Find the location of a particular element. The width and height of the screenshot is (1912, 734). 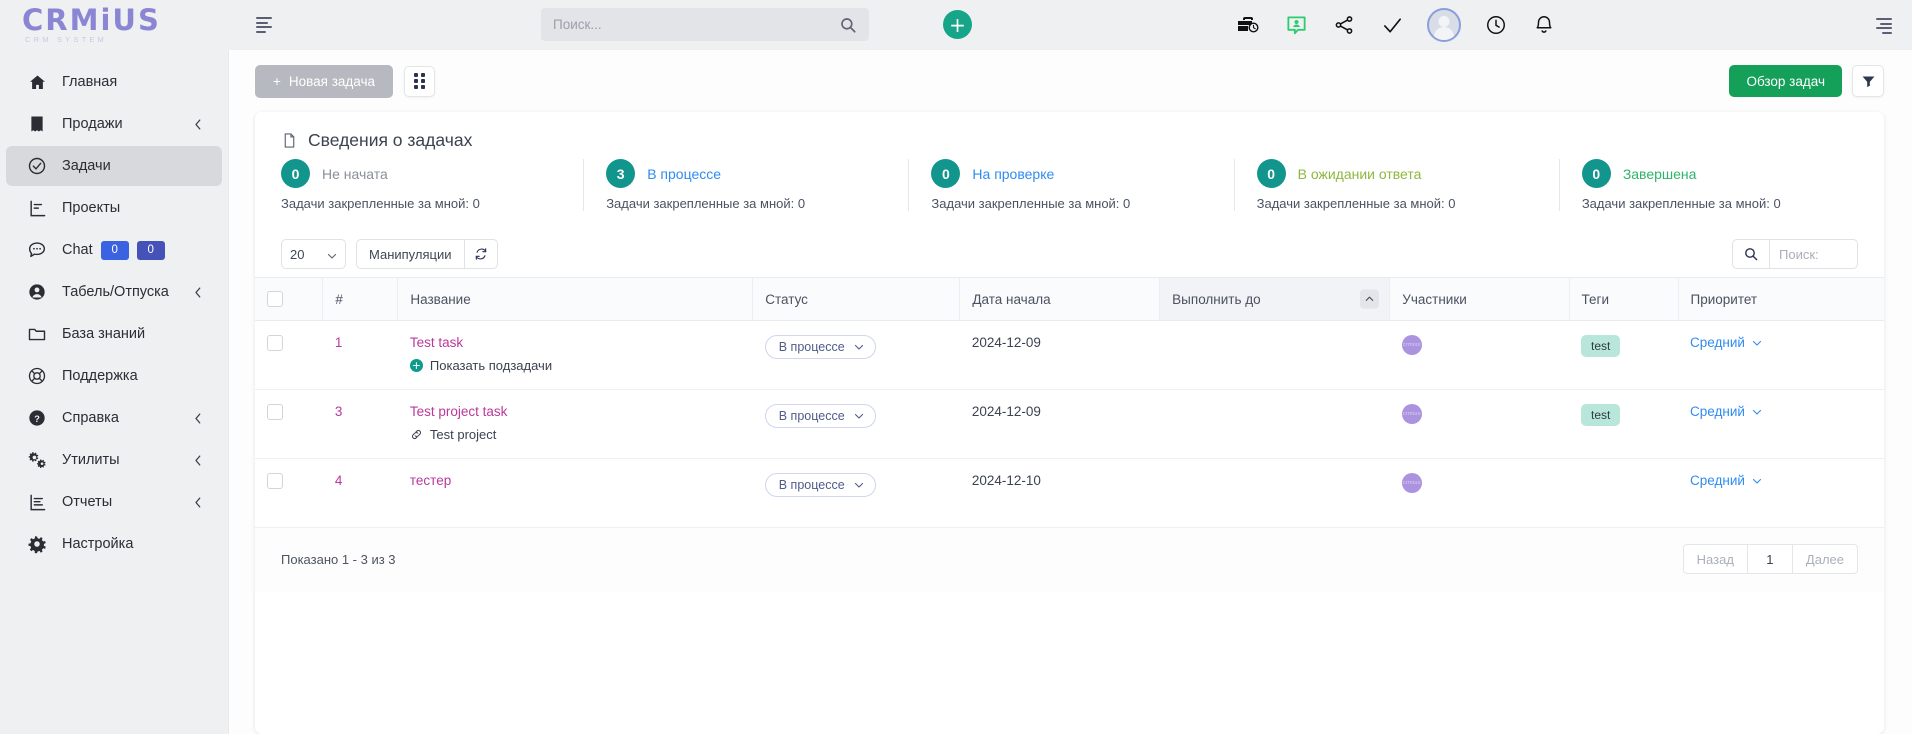

refresh-button is located at coordinates (481, 254).